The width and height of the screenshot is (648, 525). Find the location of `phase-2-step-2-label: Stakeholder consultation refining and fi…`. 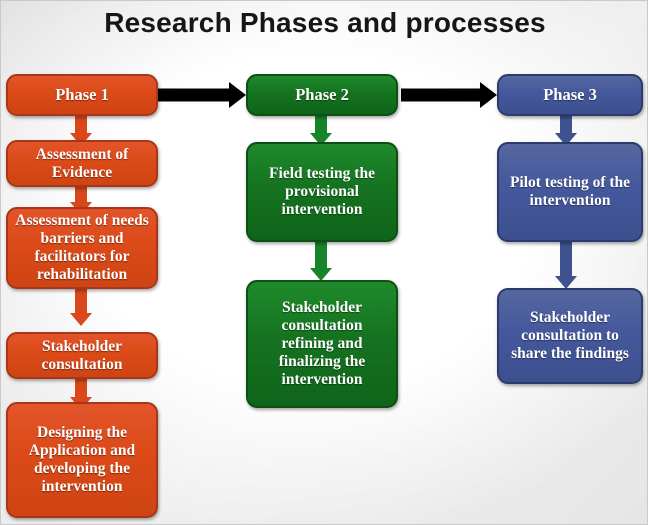

phase-2-step-2-label: Stakeholder consultation refining and fi… is located at coordinates (322, 343).